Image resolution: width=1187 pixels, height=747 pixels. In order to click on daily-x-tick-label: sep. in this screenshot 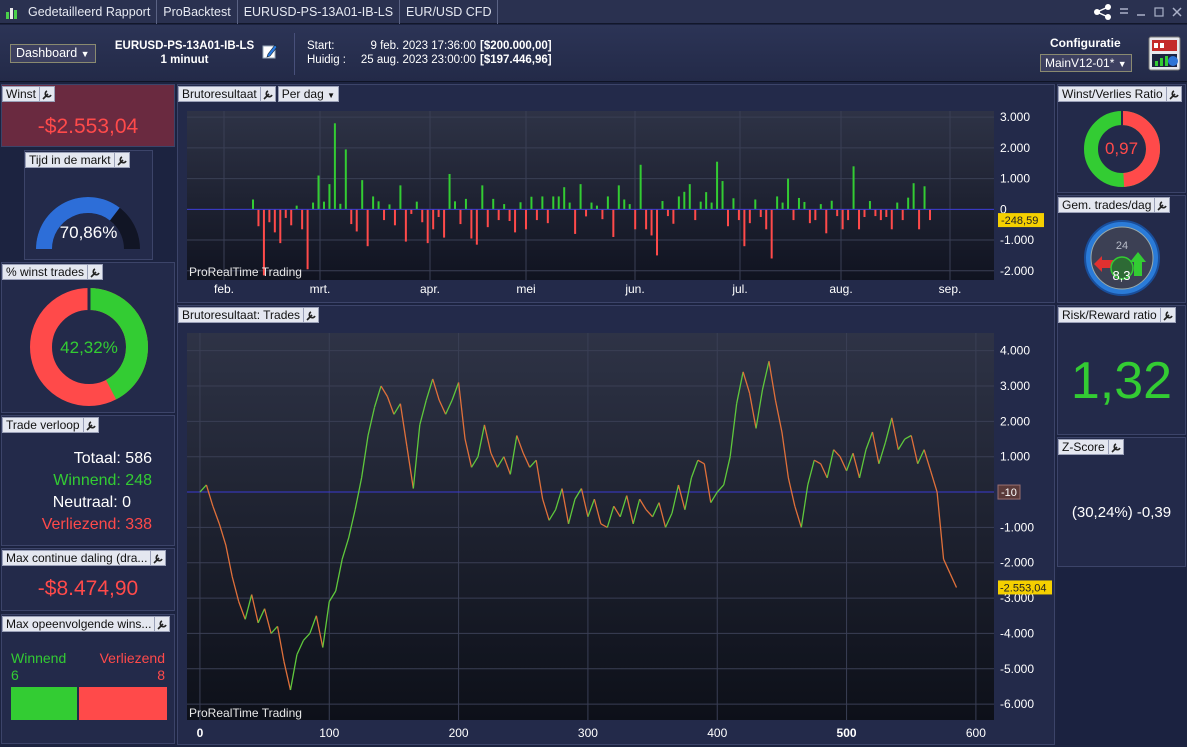, I will do `click(950, 289)`.